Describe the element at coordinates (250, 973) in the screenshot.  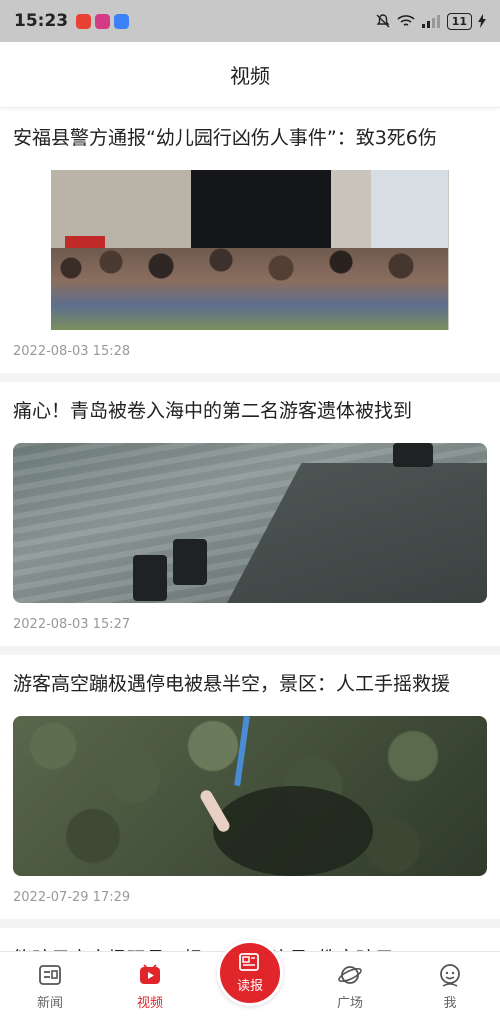
I see `read-paper-button: 读报` at that location.